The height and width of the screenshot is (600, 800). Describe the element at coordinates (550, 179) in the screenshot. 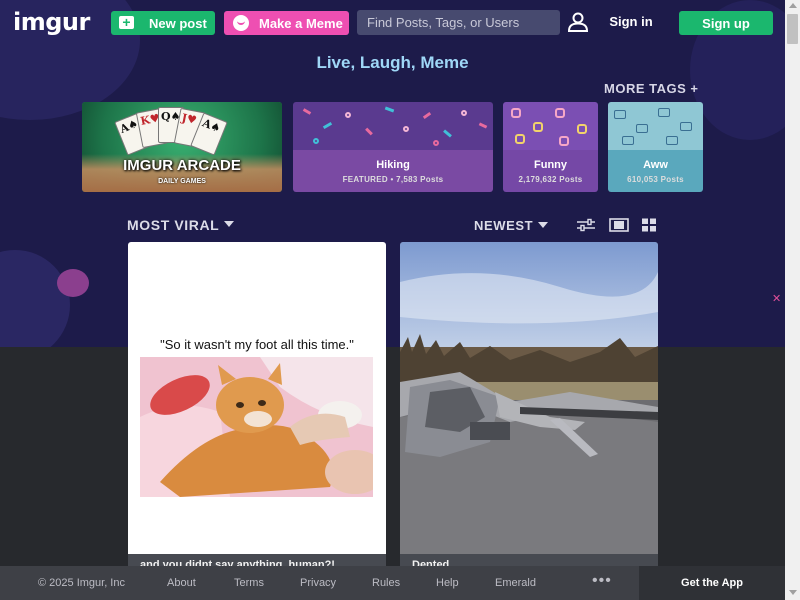

I see `tag-card-meta: 2,179,632 Posts` at that location.